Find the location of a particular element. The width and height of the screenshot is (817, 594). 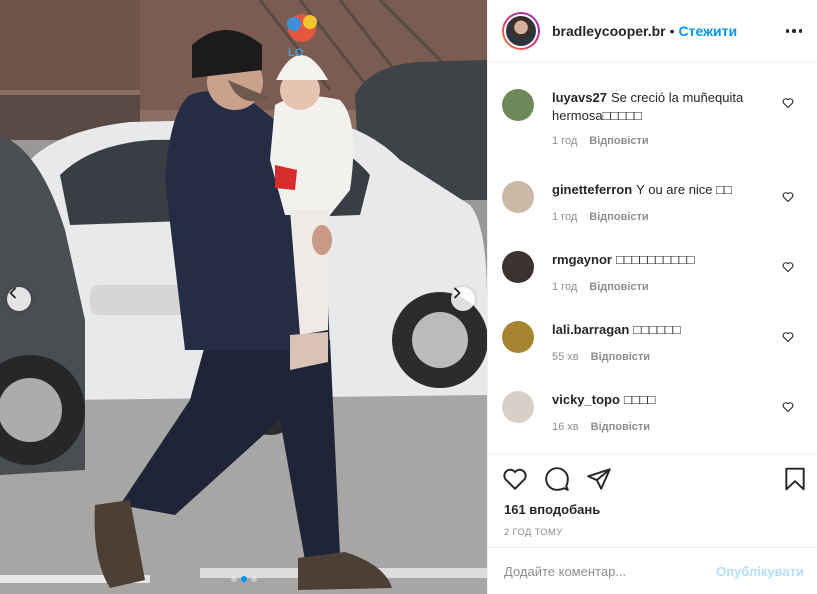

svg-text: LO is located at coordinates (296, 53).